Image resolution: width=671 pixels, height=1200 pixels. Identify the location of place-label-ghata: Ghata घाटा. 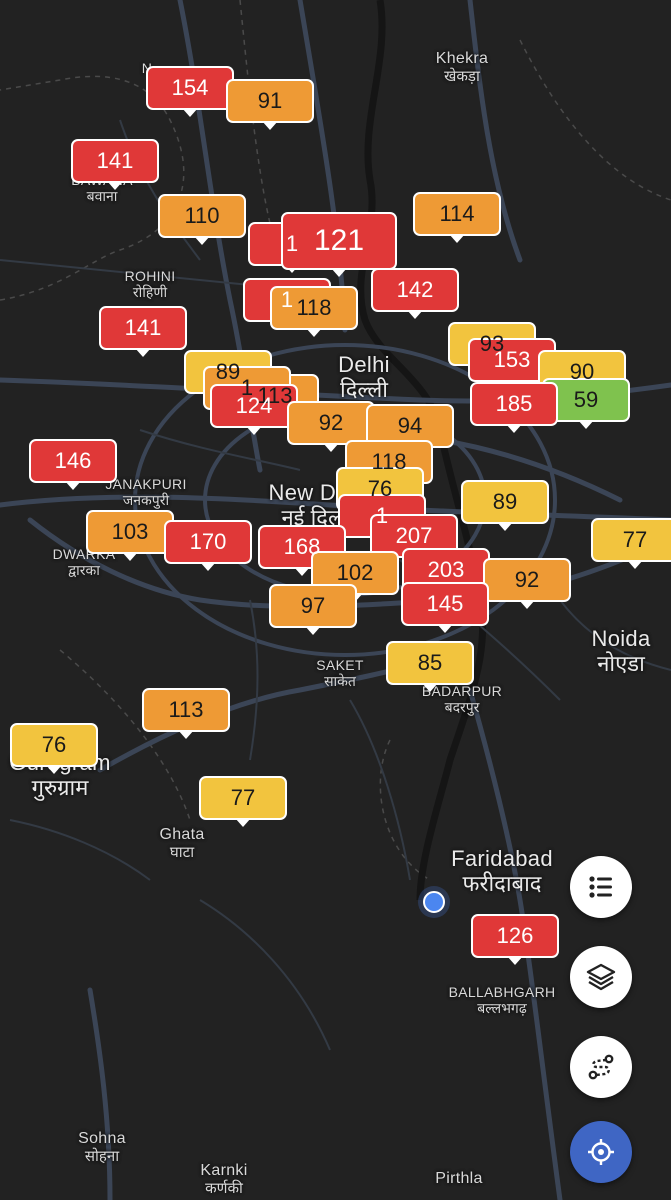
(182, 844).